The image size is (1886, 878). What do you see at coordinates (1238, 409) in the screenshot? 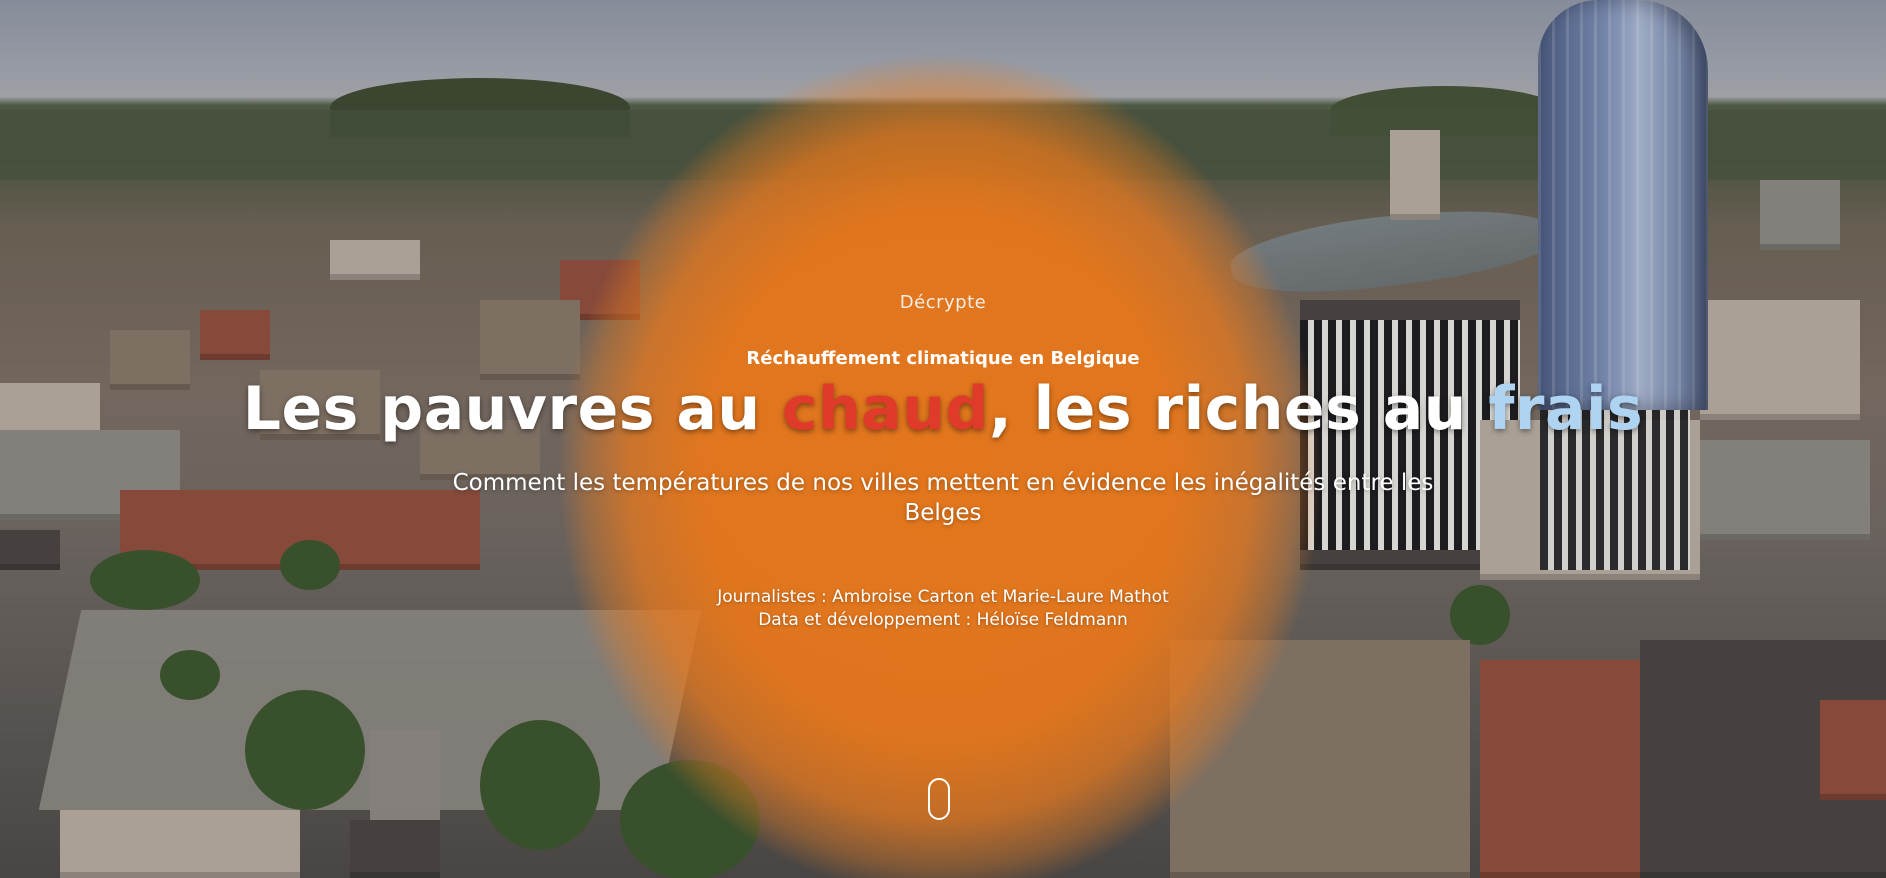
I see `title-part-2: , les riches au` at bounding box center [1238, 409].